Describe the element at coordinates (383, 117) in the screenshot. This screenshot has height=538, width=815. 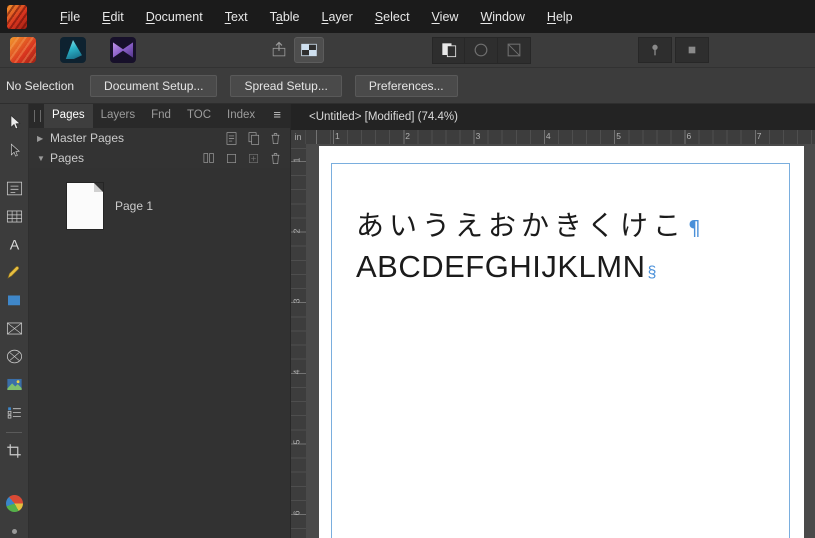
I see `document-title: <Untitled> [Modified] (74.4%)` at that location.